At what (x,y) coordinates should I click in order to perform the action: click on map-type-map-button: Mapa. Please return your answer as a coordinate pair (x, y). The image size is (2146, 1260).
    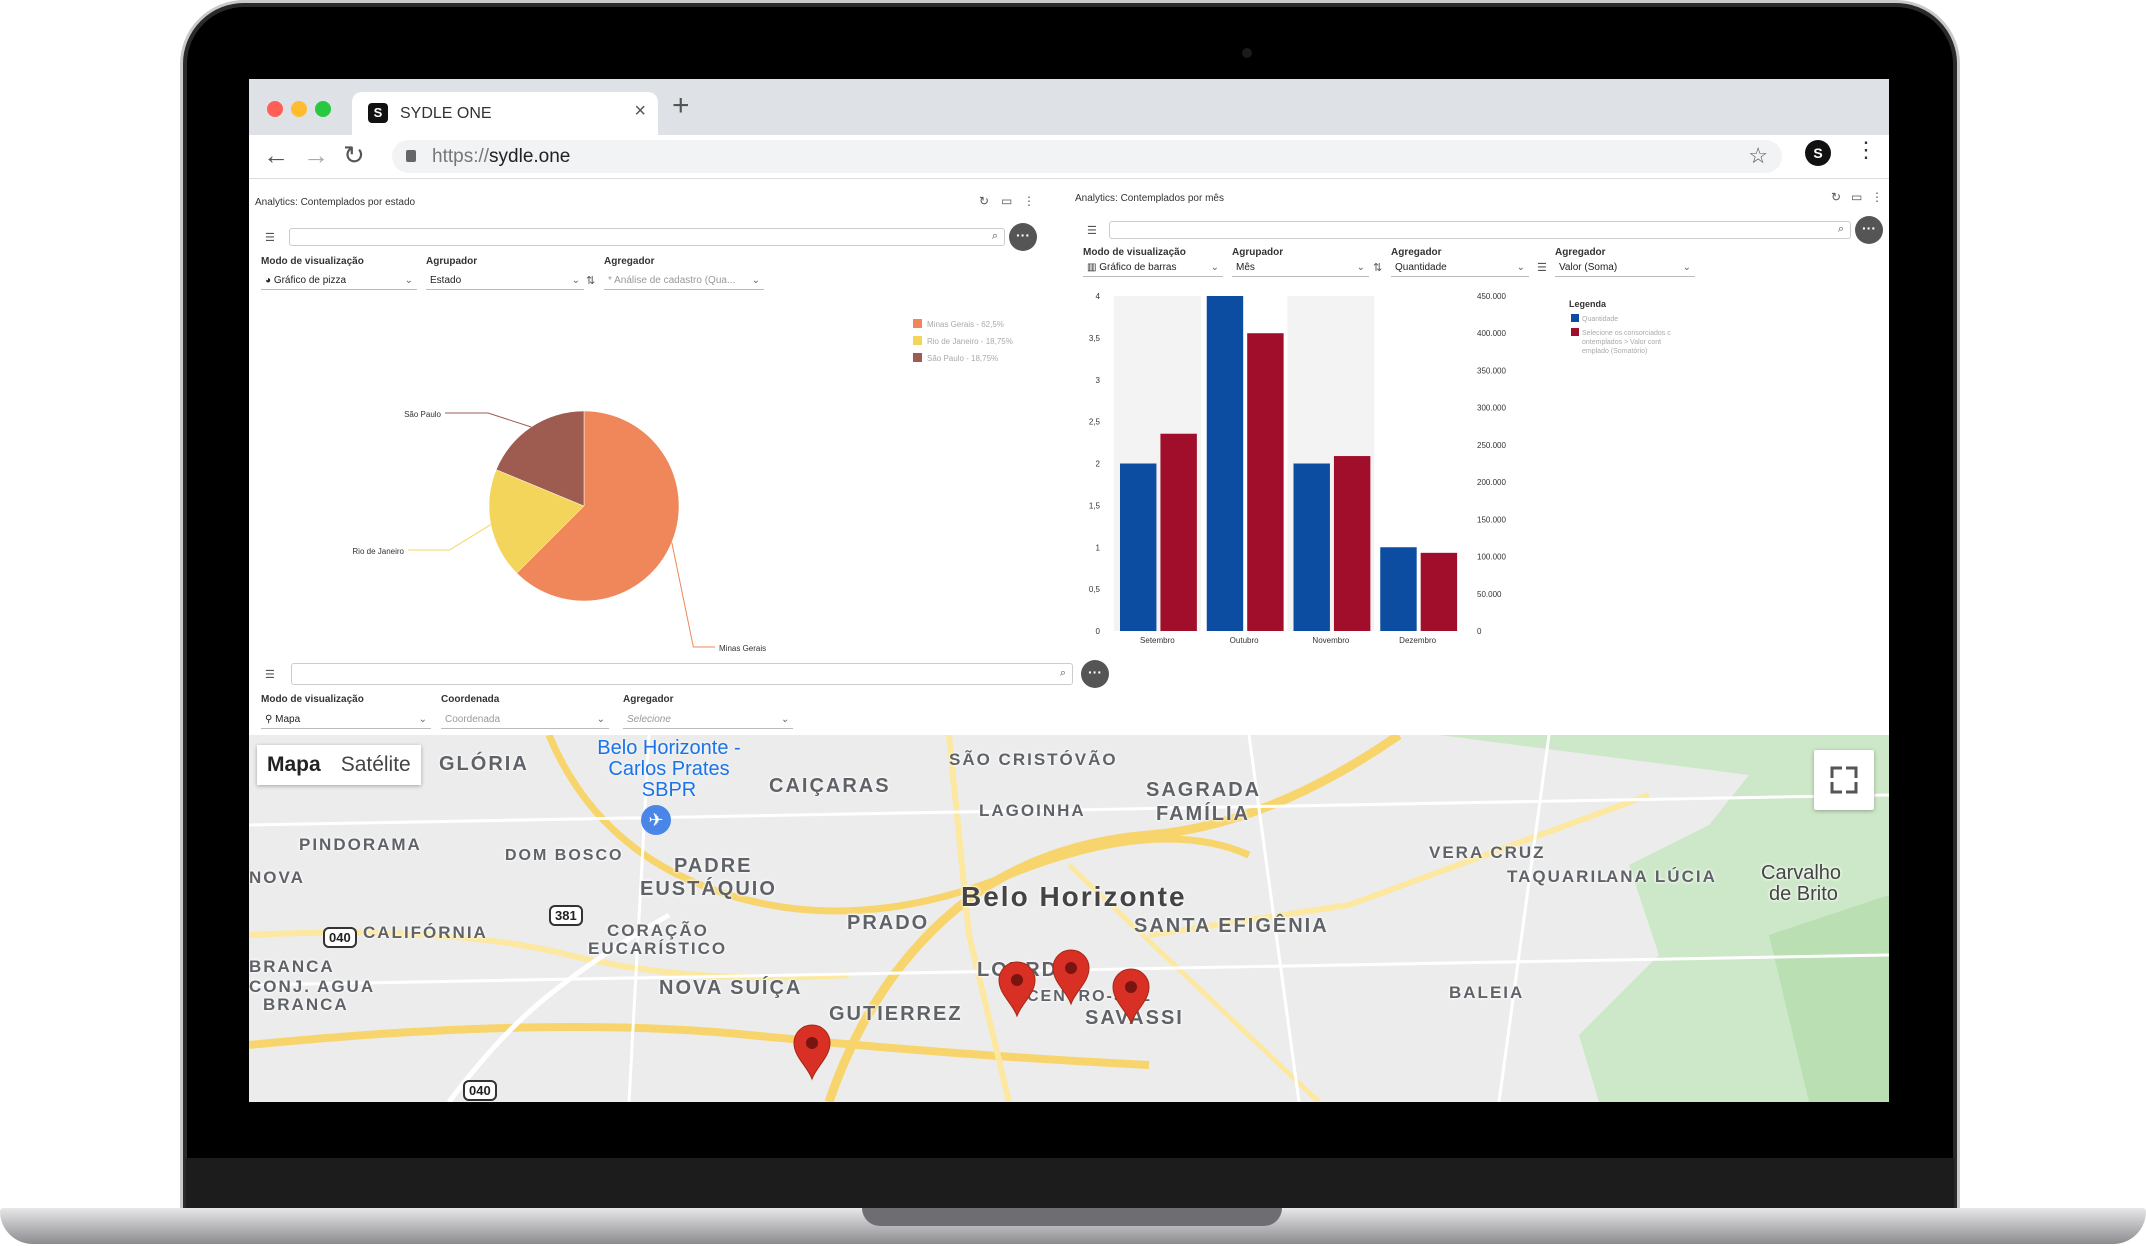
    Looking at the image, I should click on (294, 765).